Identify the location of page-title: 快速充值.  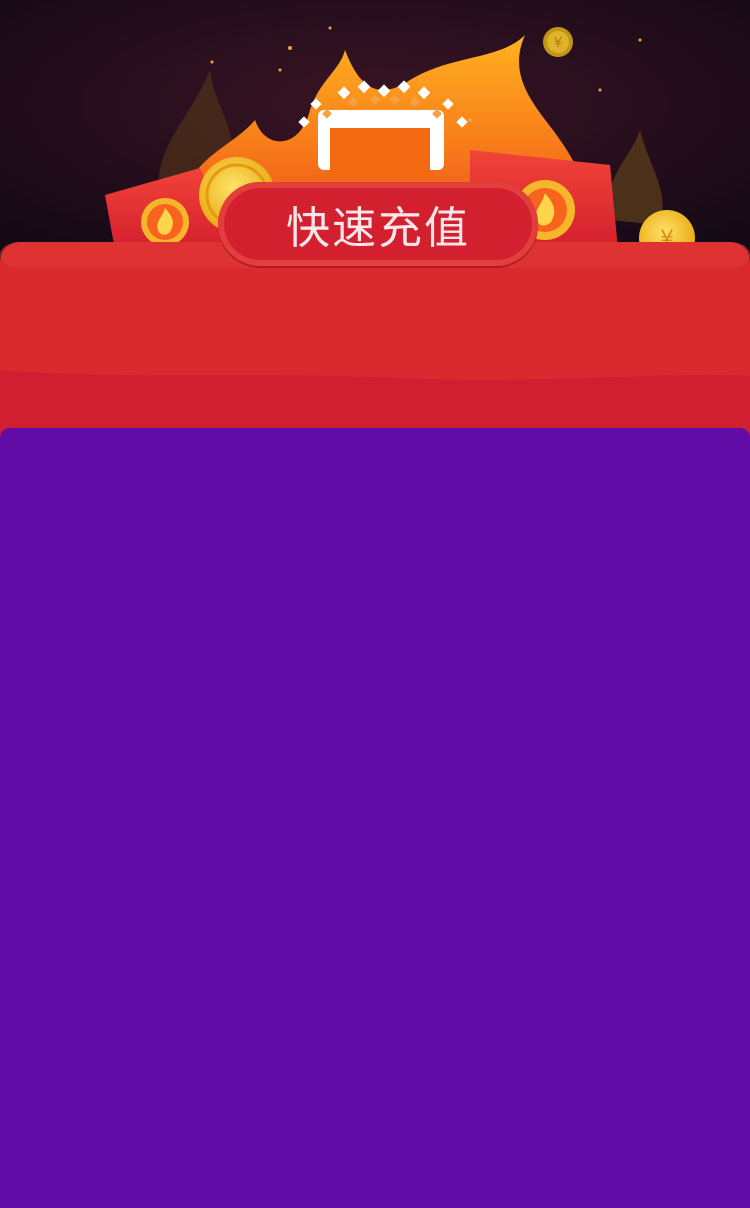
(378, 224).